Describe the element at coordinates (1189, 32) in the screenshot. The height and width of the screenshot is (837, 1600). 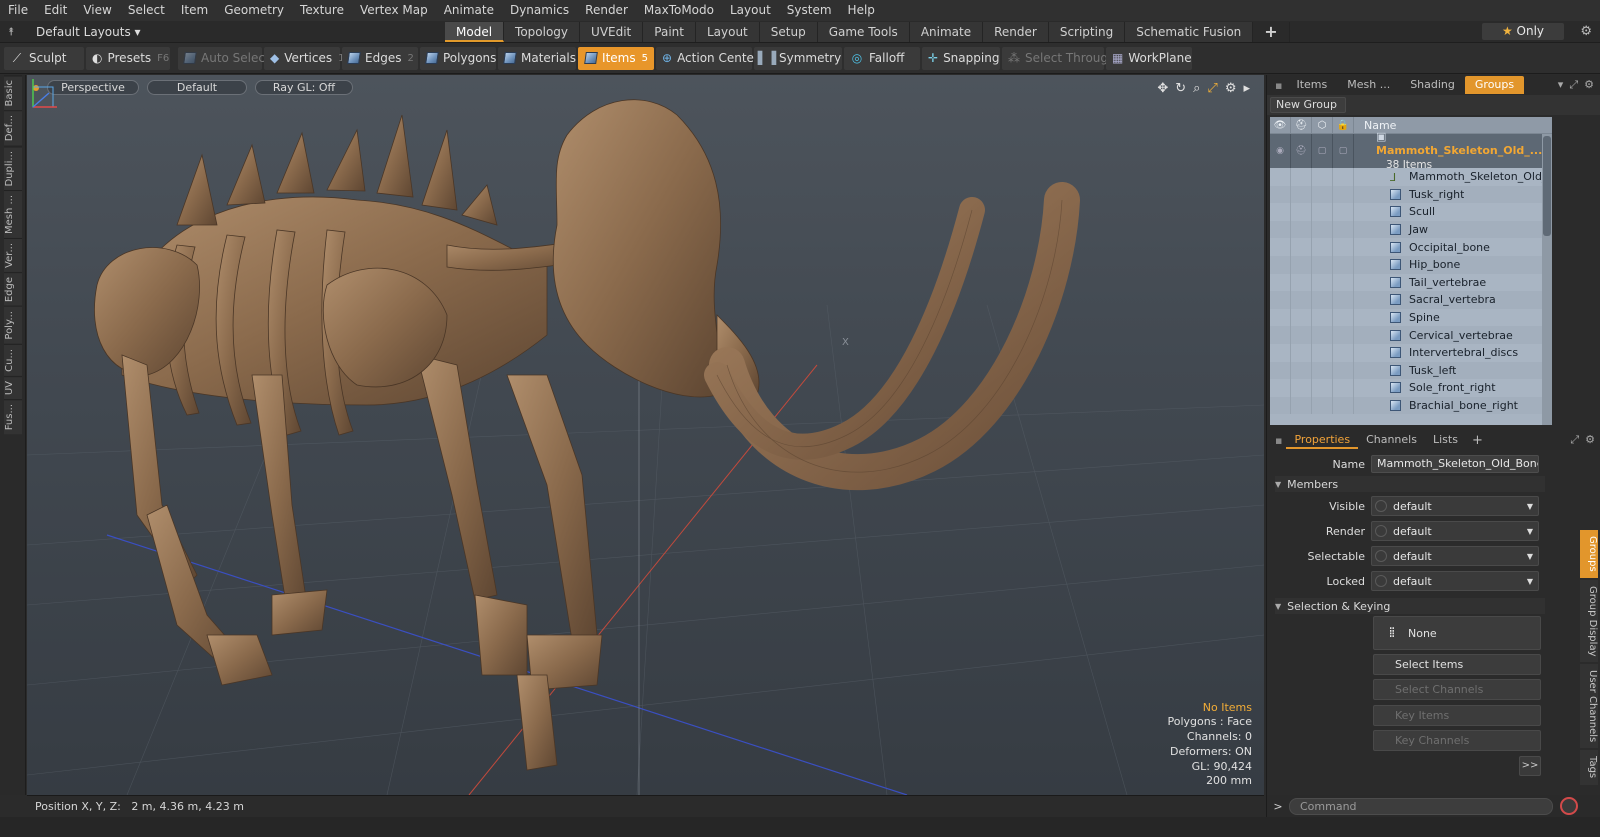
I see `tab-schematic-fusion: Schematic Fusion` at that location.